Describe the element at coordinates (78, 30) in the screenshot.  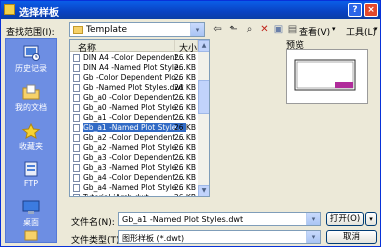
I see `folder-icon` at that location.